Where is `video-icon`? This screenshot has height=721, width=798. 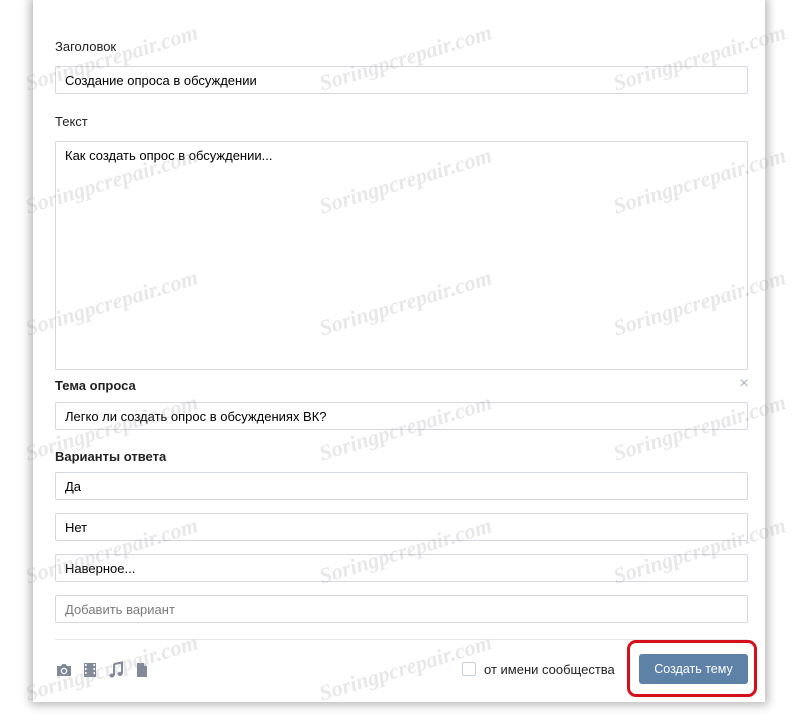
video-icon is located at coordinates (90, 670).